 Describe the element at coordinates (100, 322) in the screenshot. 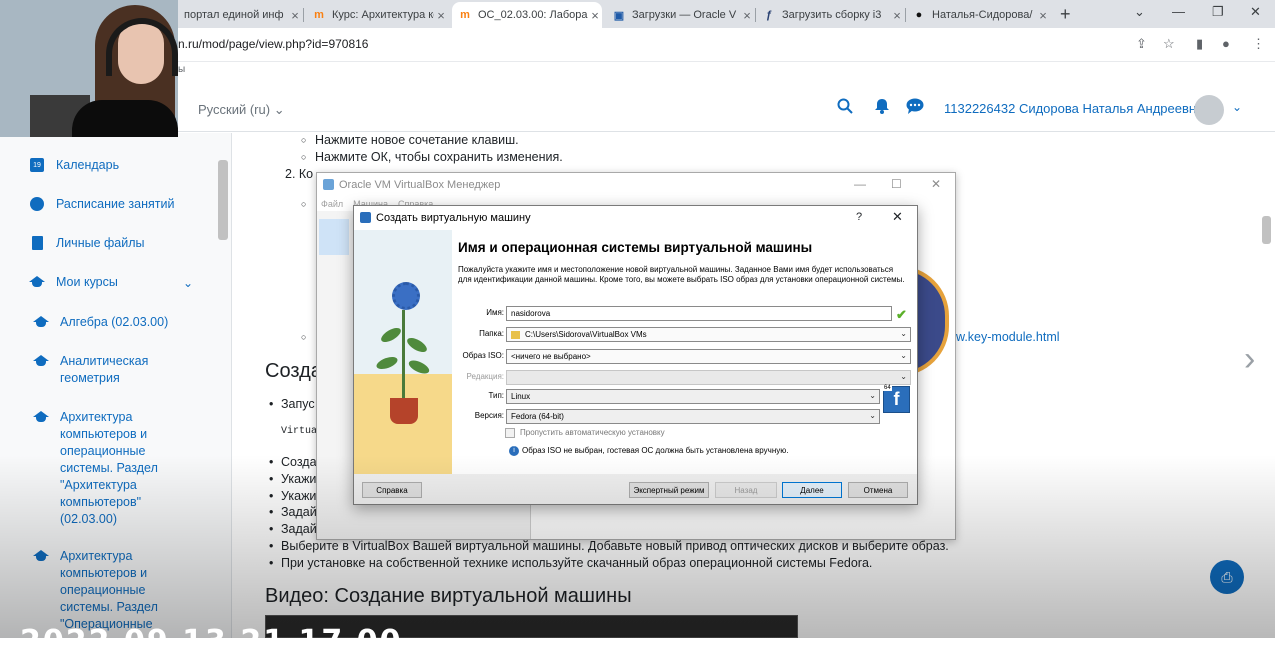

I see `sidebar-course-algebra: Алгебра (02.03.00)` at that location.